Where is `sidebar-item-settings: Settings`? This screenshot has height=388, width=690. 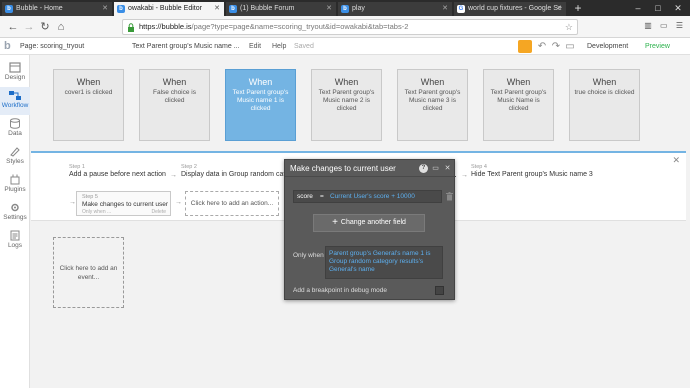
sidebar-item-settings: Settings is located at coordinates (15, 213).